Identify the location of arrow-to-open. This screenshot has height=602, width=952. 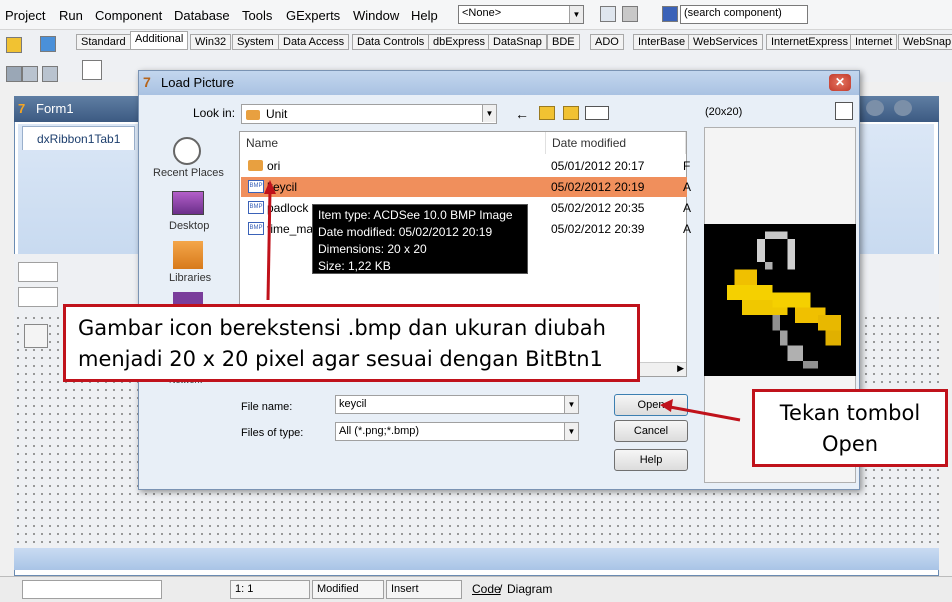
(705, 413).